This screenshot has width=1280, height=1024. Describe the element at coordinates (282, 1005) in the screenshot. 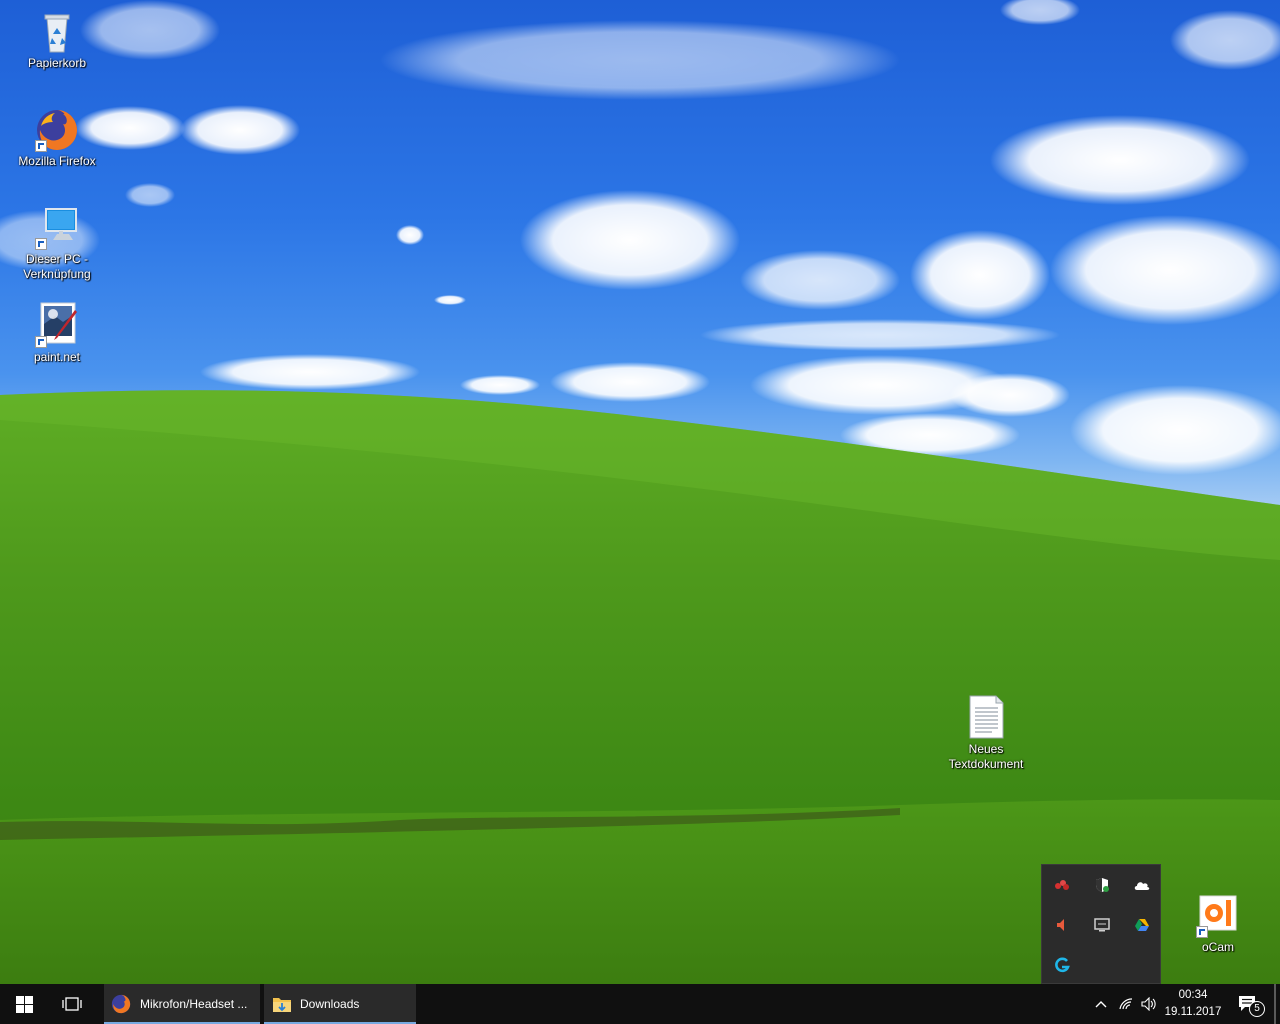

I see `folder-icon` at that location.